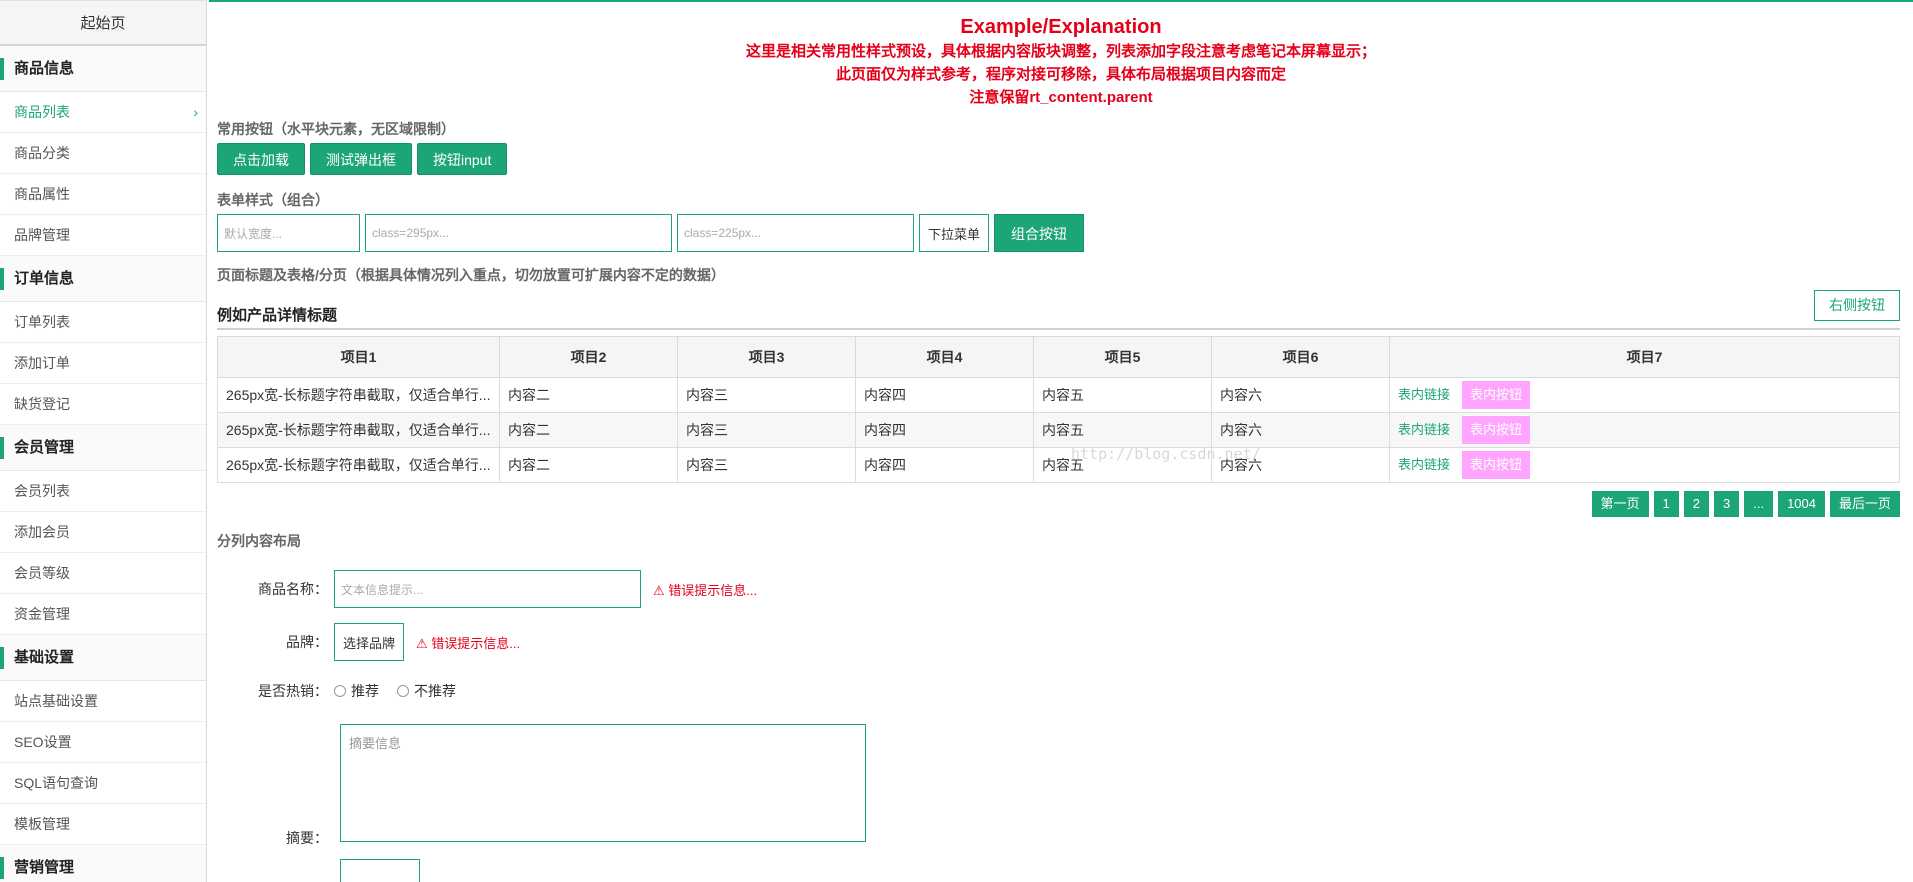  Describe the element at coordinates (1666, 504) in the screenshot. I see `page-1-button: 1` at that location.